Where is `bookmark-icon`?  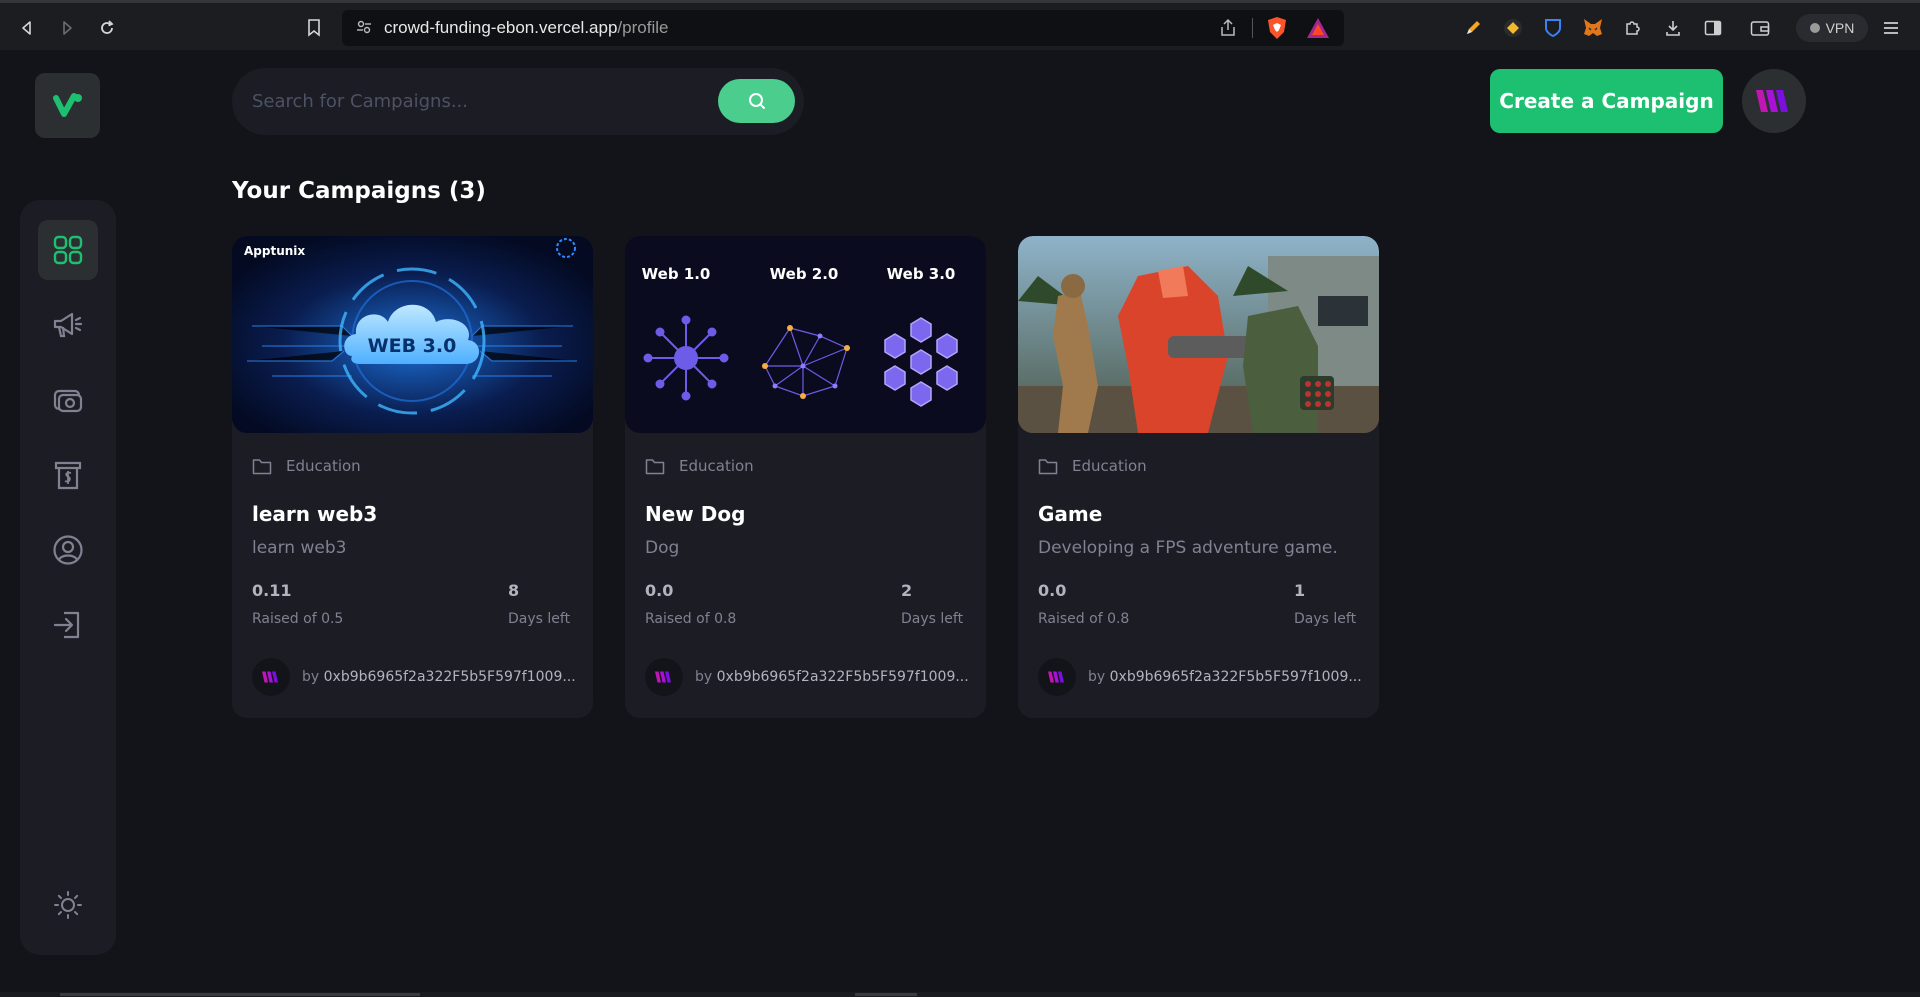 bookmark-icon is located at coordinates (314, 28).